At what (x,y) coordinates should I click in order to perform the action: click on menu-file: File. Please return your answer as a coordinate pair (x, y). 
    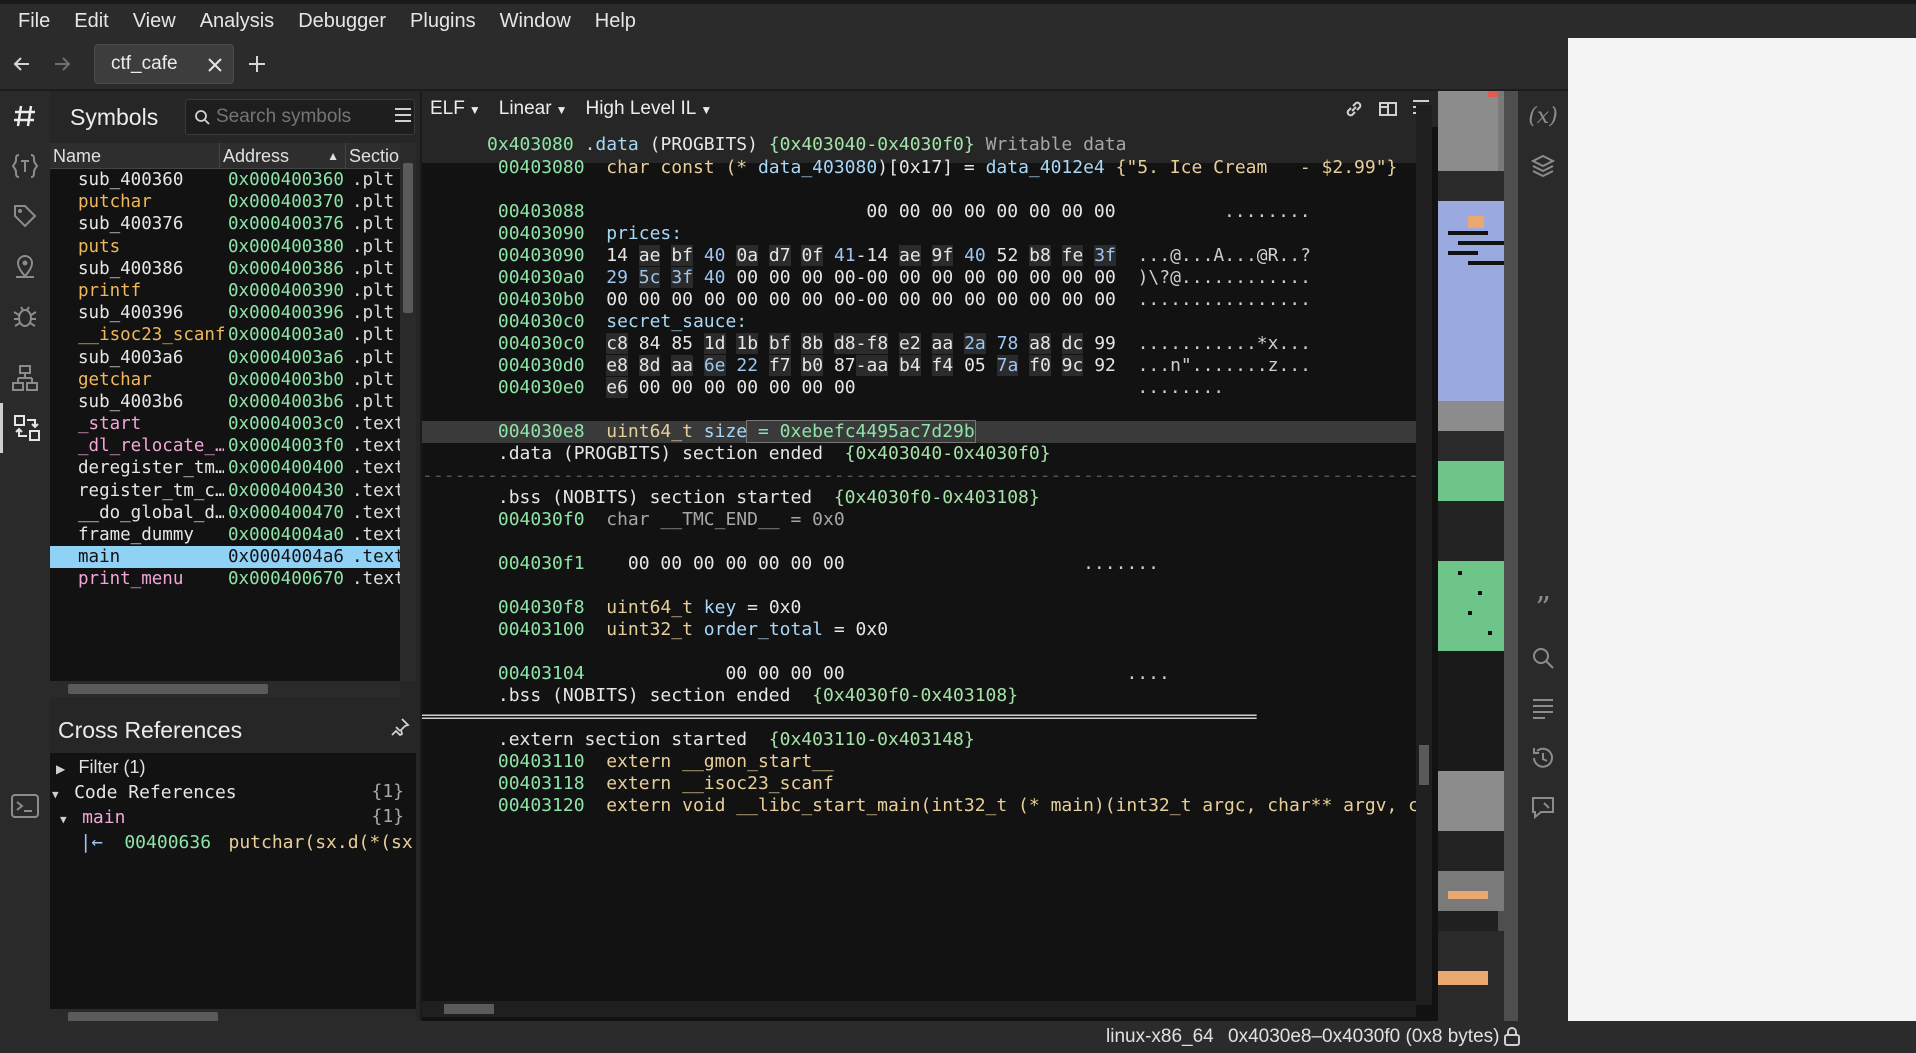
    Looking at the image, I should click on (34, 21).